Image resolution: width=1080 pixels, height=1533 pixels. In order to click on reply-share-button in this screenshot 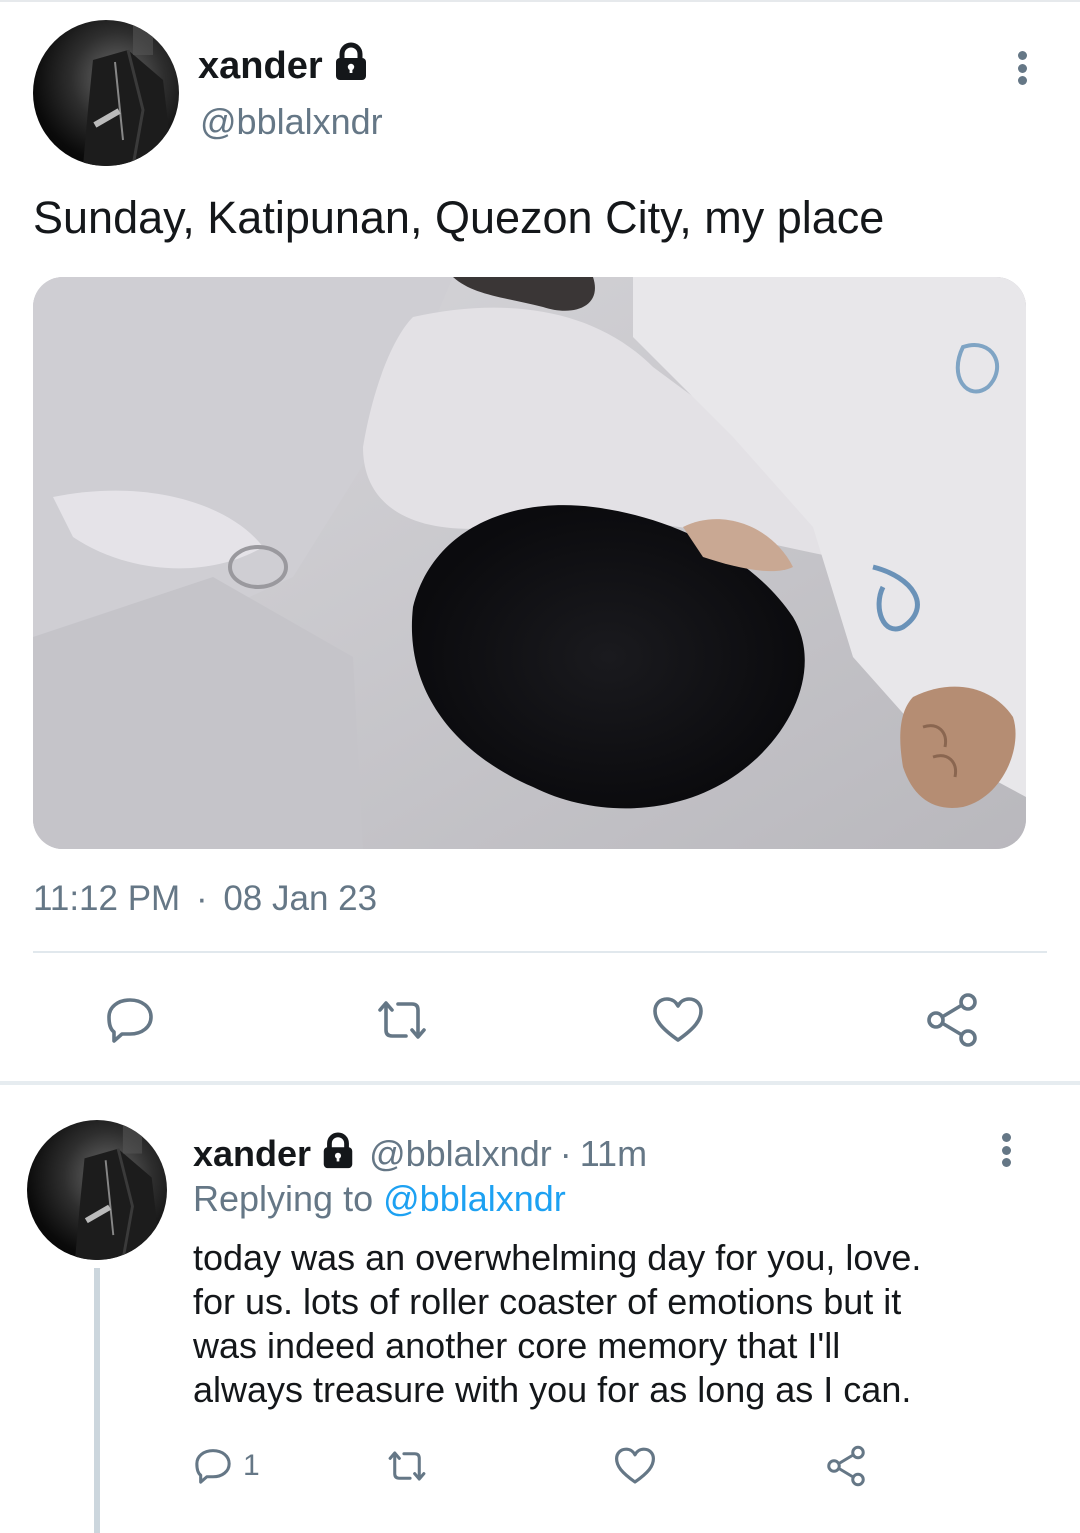, I will do `click(846, 1466)`.